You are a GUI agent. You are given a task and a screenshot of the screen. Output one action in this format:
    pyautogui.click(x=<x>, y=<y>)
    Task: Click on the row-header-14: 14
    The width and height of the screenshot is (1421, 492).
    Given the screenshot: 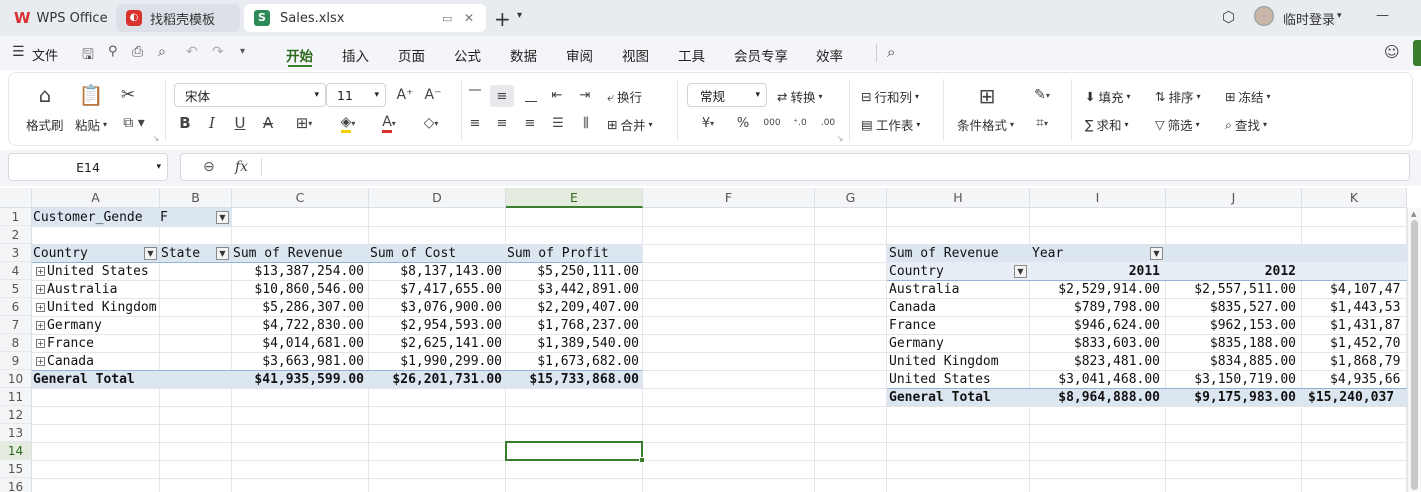 What is the action you would take?
    pyautogui.click(x=16, y=451)
    